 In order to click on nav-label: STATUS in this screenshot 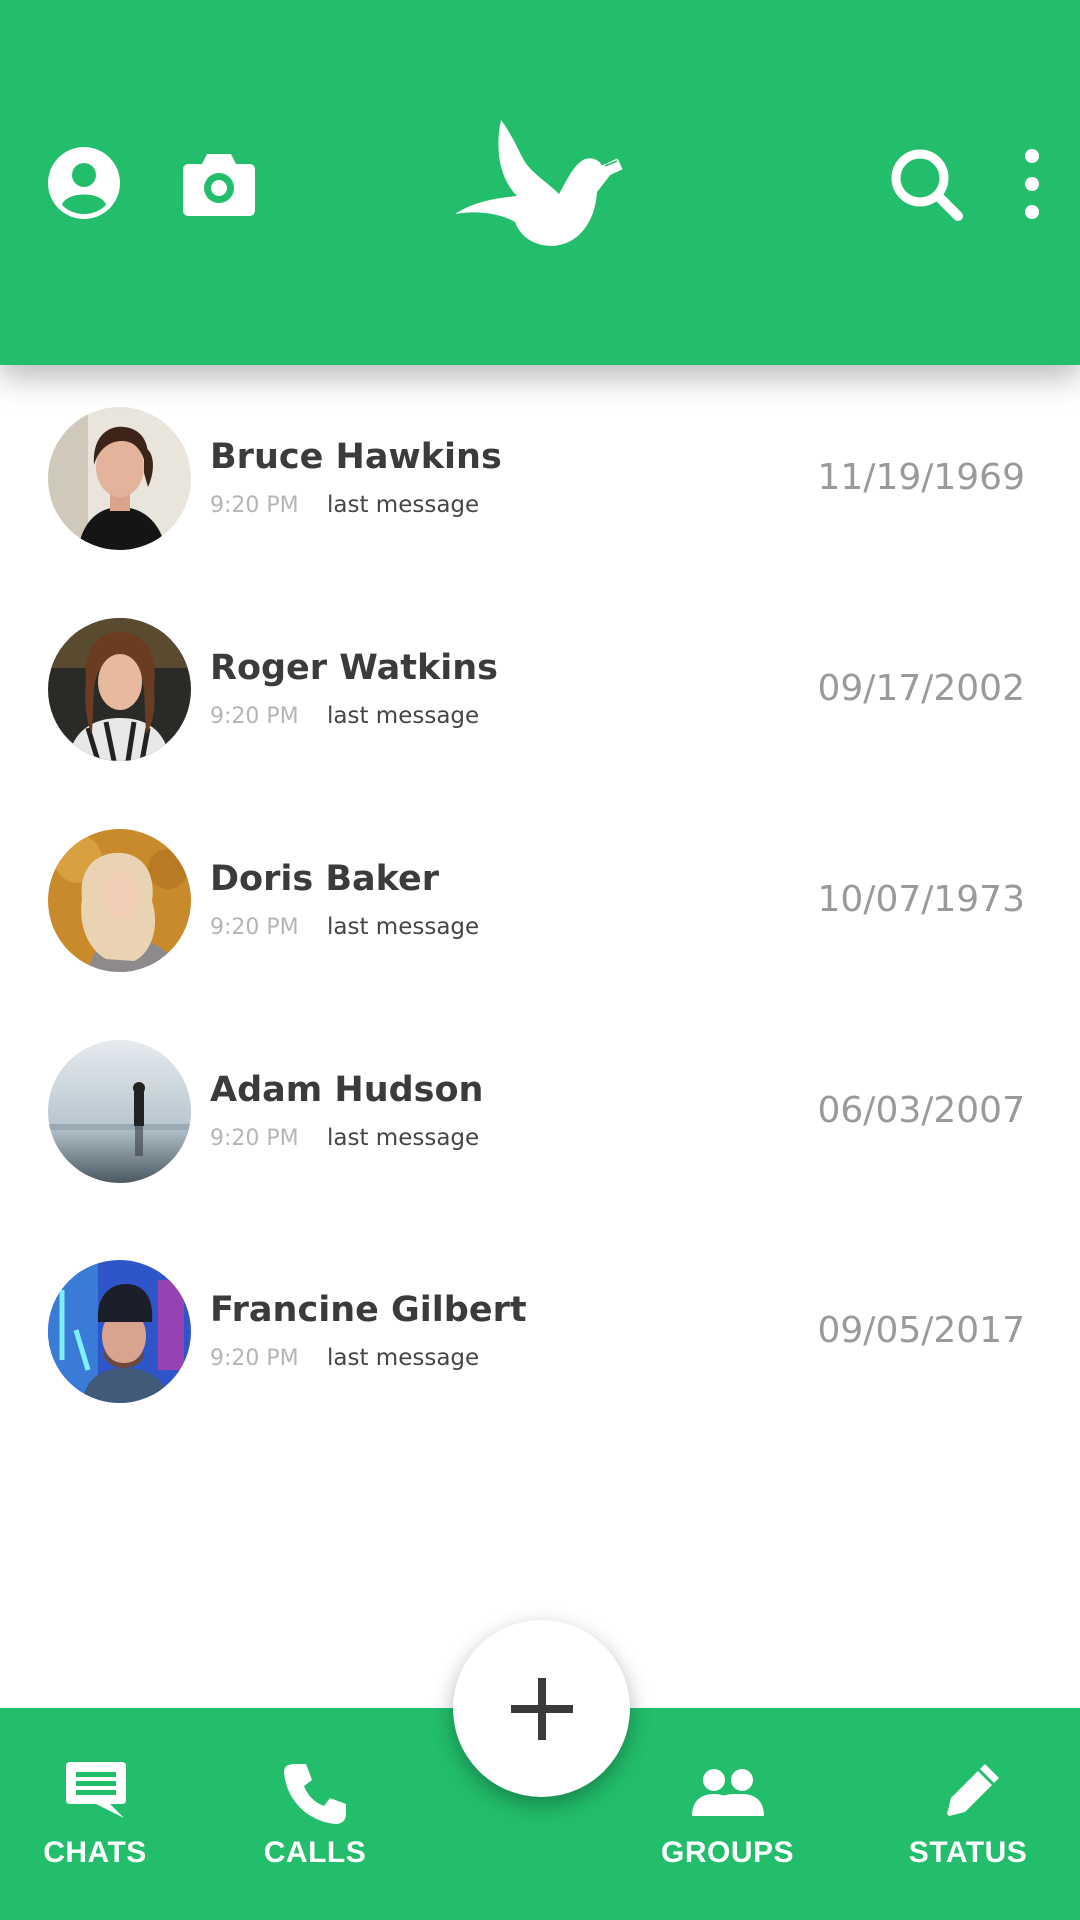, I will do `click(968, 1852)`.